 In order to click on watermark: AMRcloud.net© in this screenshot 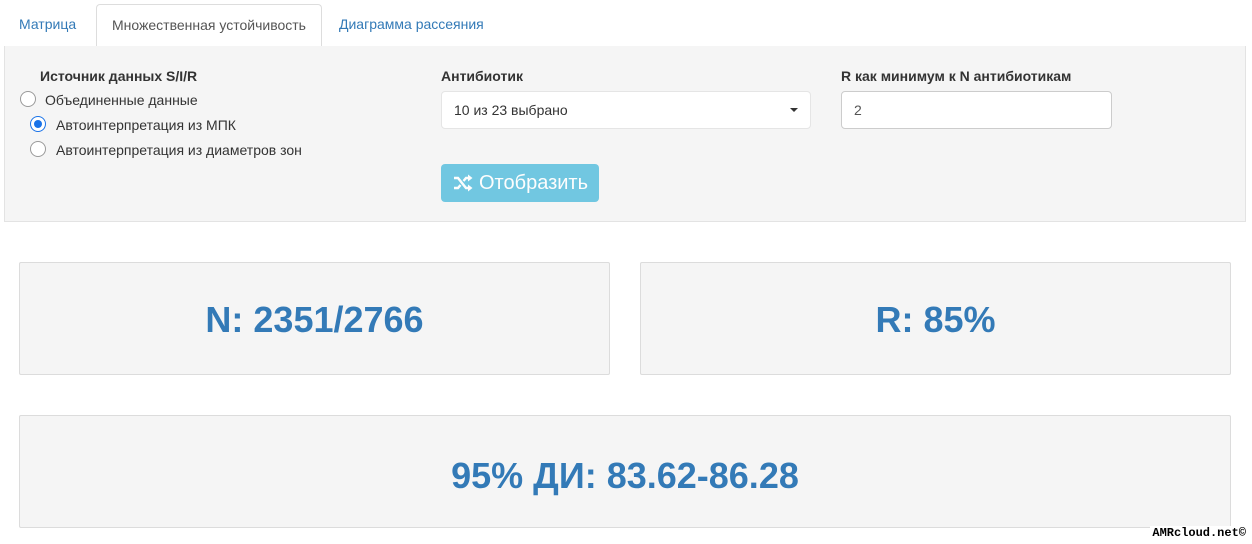, I will do `click(1199, 533)`.